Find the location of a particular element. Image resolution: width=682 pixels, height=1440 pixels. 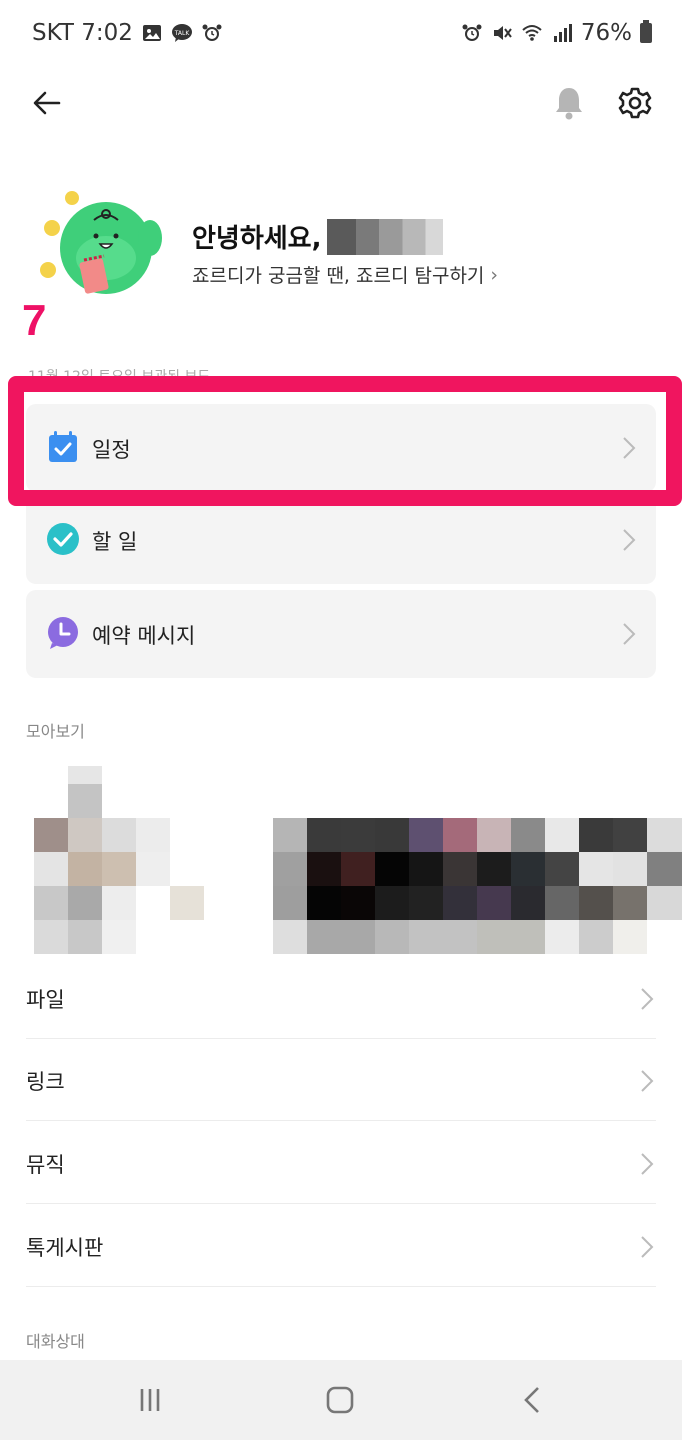

greeting: 안녕하세요, is located at coordinates (318, 236).